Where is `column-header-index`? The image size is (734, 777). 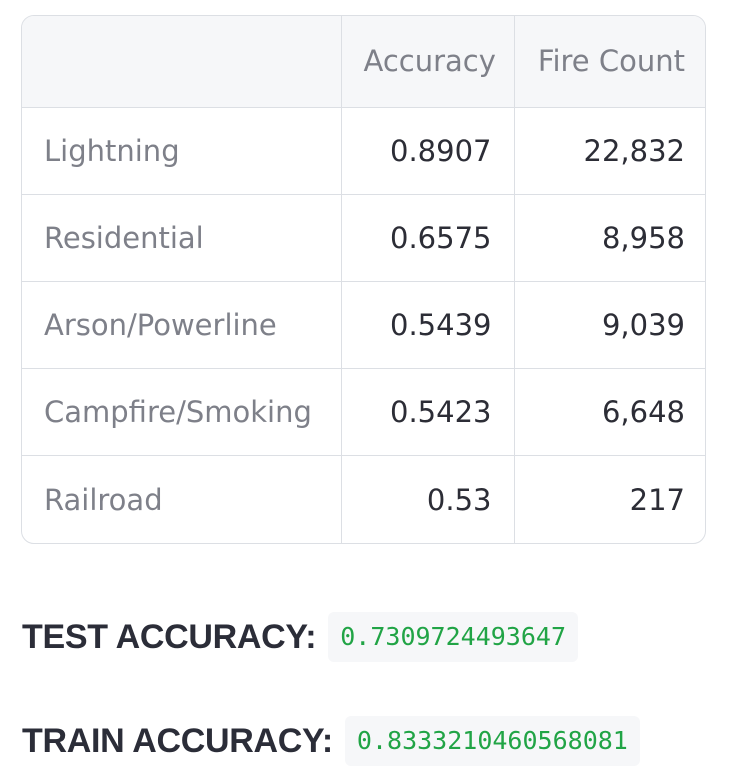 column-header-index is located at coordinates (182, 62).